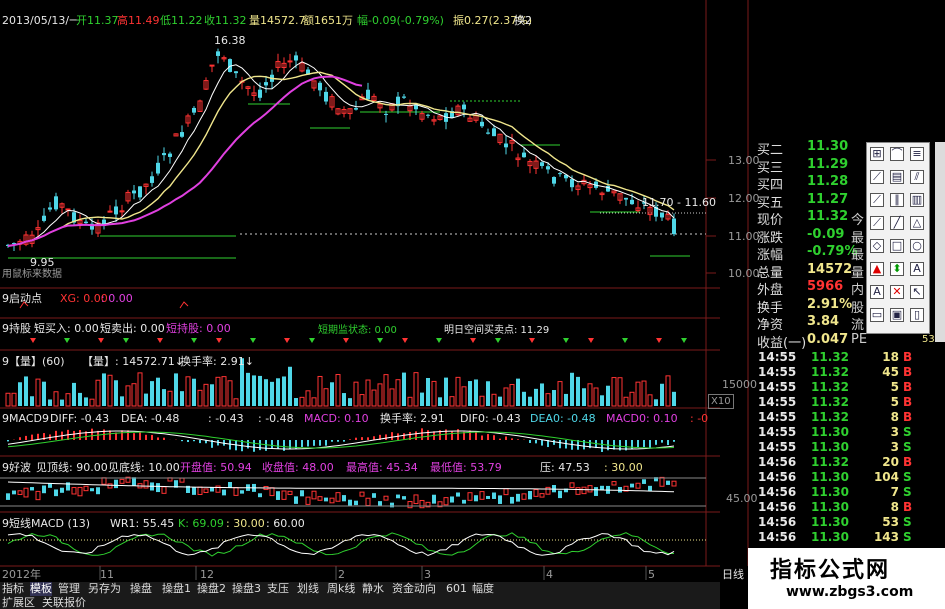 This screenshot has height=609, width=945. Describe the element at coordinates (897, 223) in the screenshot. I see `line-tool-icon: ╱` at that location.